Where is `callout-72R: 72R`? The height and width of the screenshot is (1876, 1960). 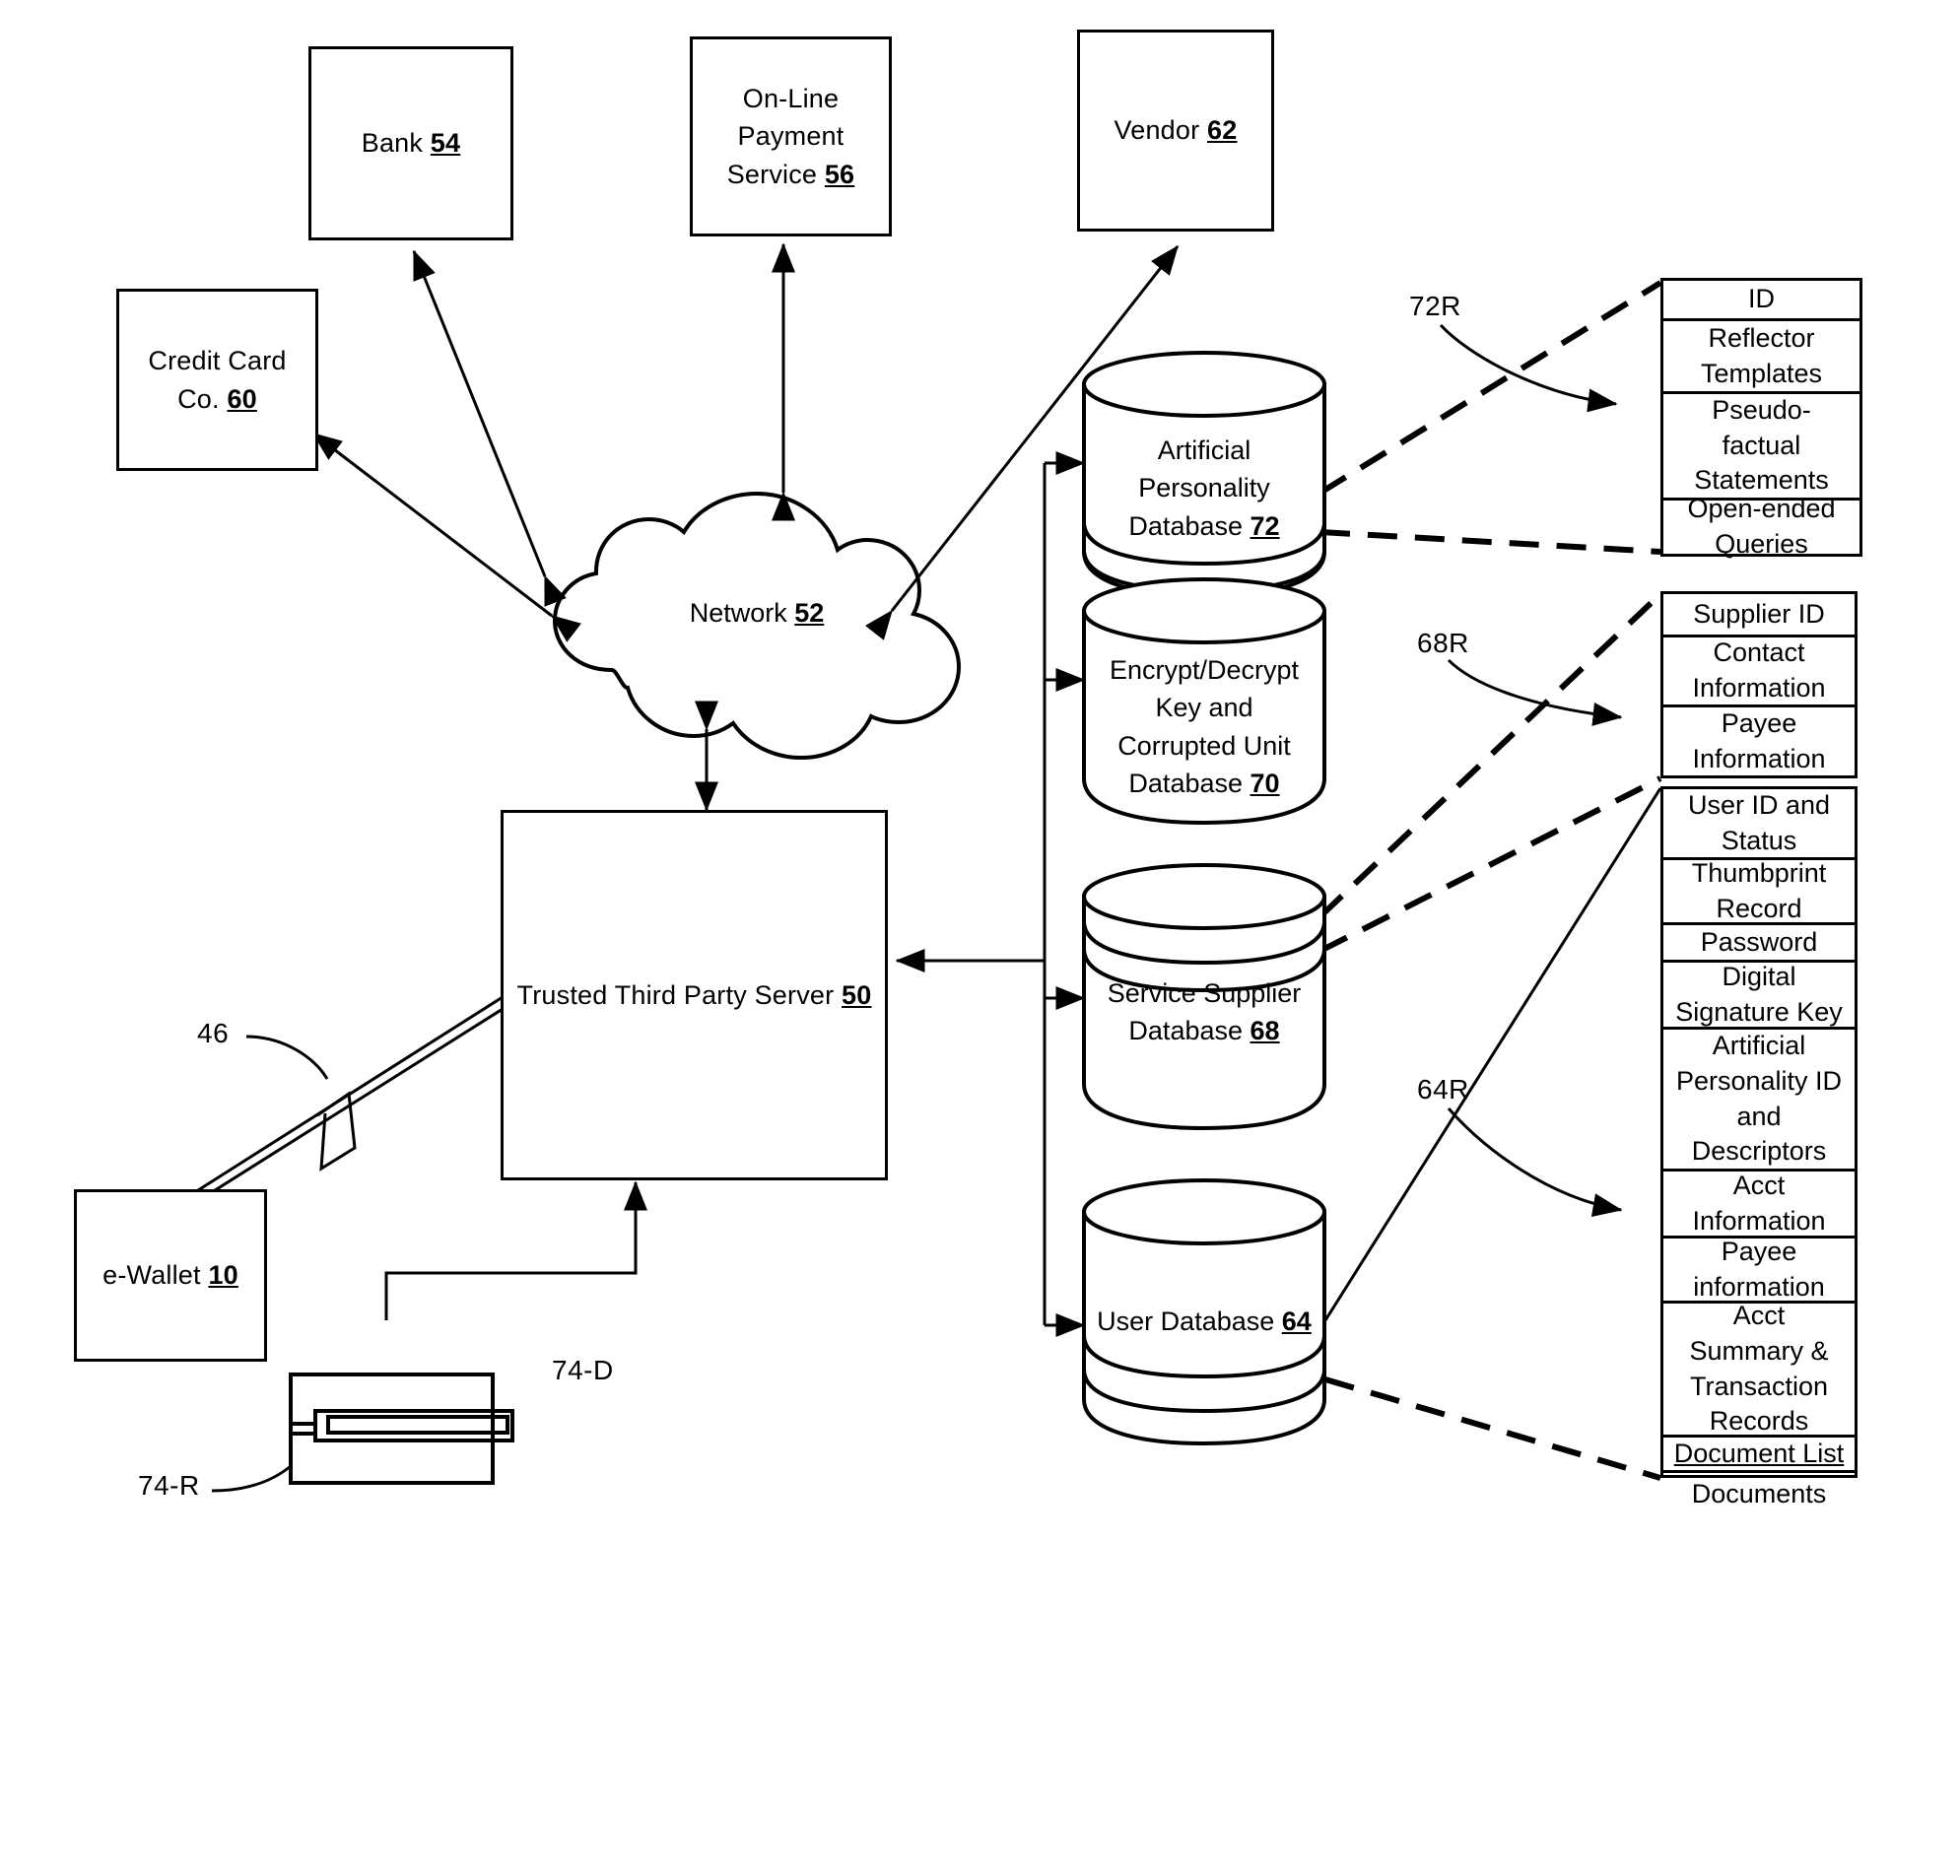
callout-72R: 72R is located at coordinates (1435, 306).